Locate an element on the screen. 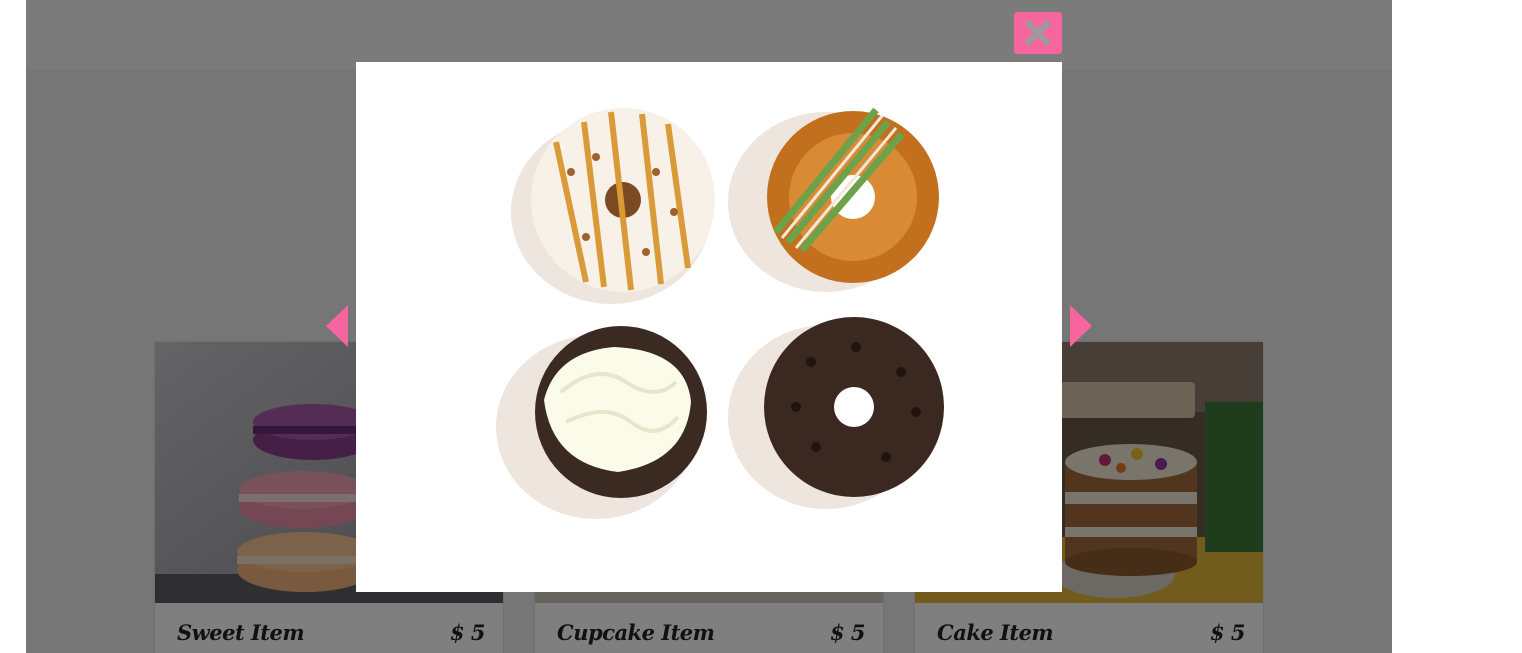 Image resolution: width=1522 pixels, height=653 pixels. lightbox-prev-button is located at coordinates (338, 326).